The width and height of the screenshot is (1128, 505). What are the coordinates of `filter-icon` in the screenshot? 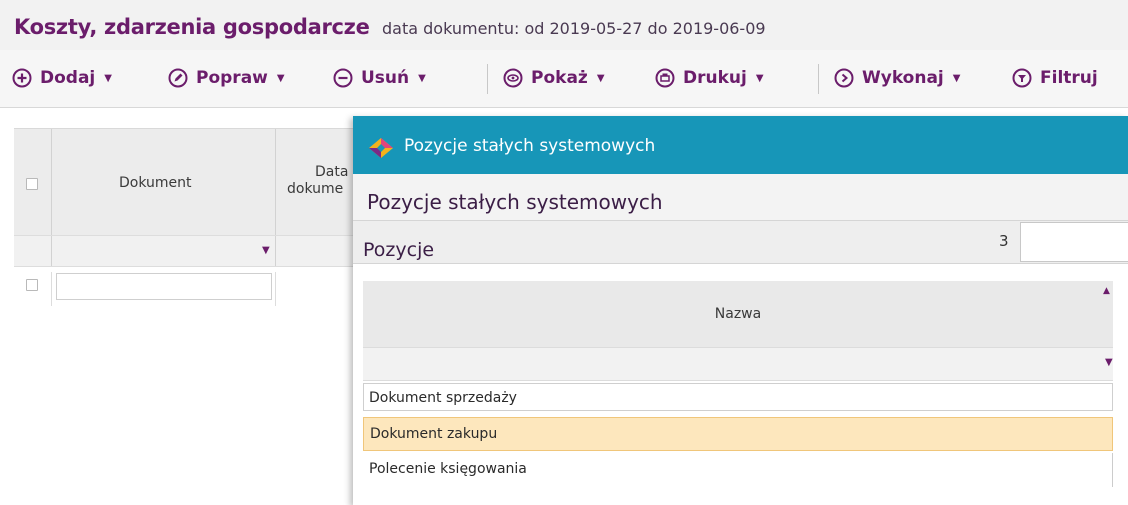 It's located at (1022, 78).